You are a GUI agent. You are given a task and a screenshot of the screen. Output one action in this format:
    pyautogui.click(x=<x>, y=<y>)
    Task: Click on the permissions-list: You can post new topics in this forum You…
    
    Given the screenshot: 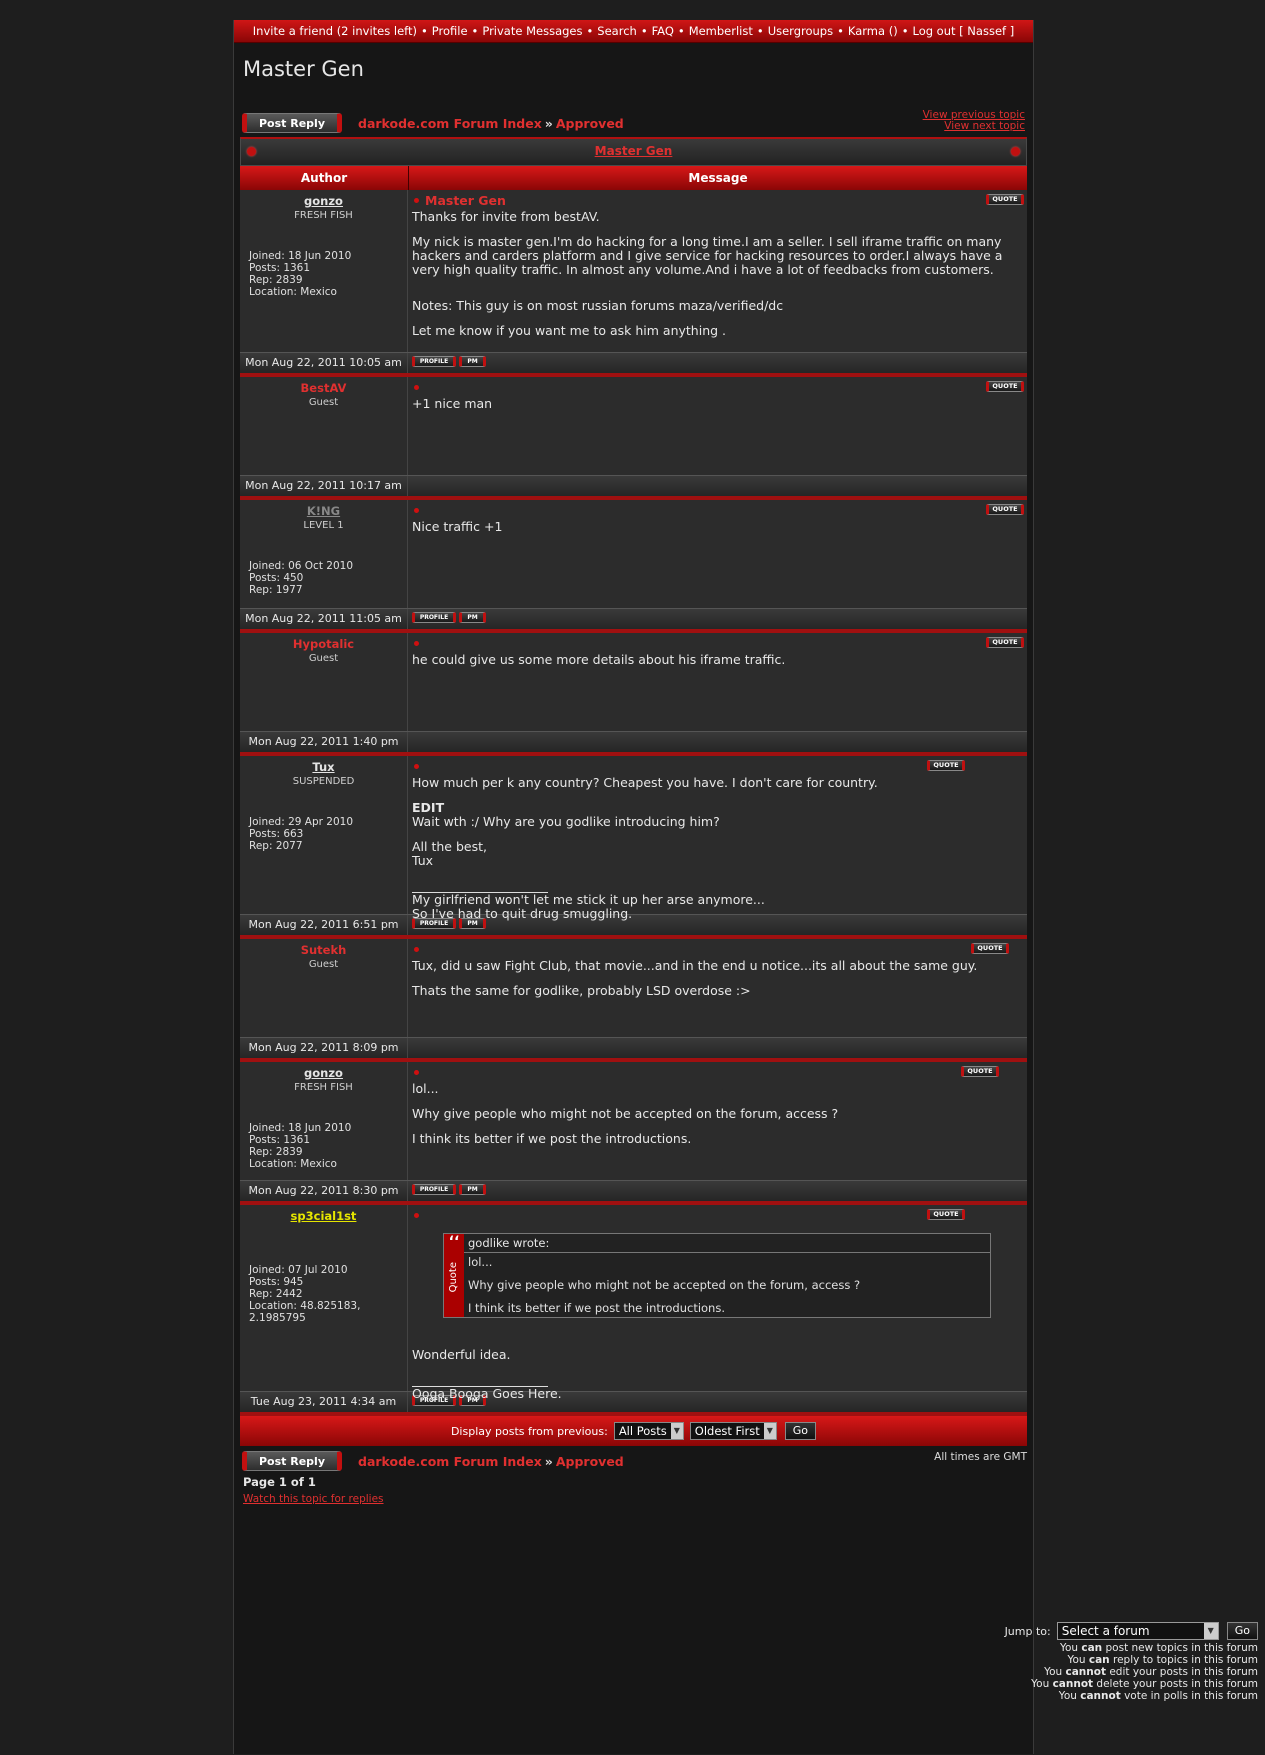 What is the action you would take?
    pyautogui.click(x=1144, y=1672)
    